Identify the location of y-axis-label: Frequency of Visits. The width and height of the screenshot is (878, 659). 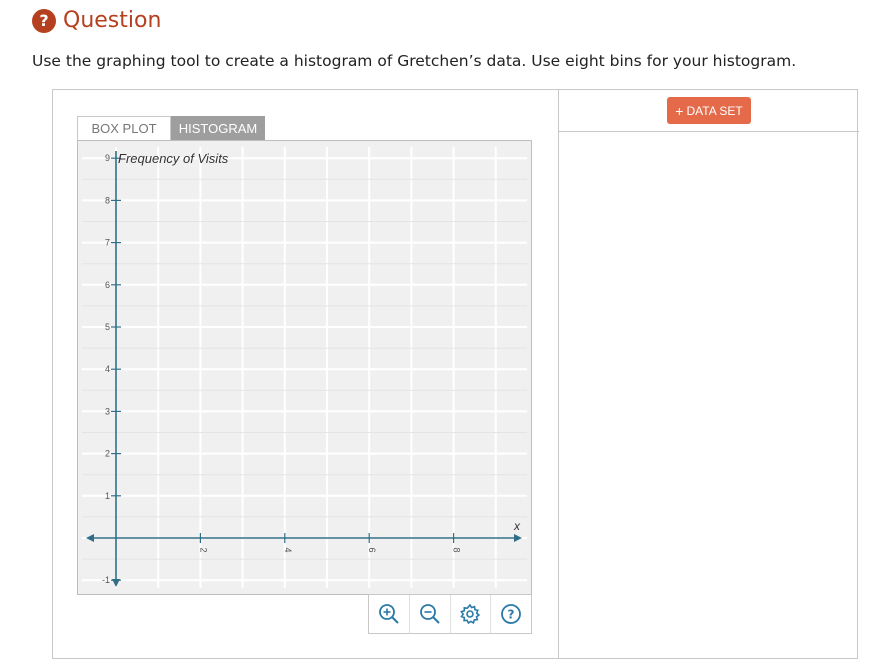
(173, 158).